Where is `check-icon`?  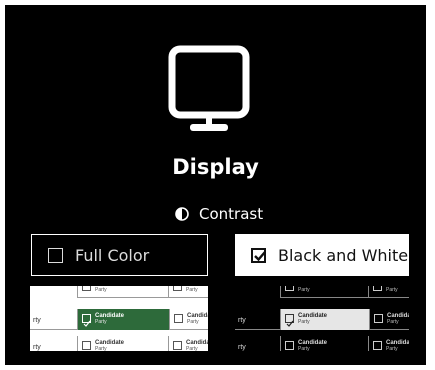 check-icon is located at coordinates (260, 255).